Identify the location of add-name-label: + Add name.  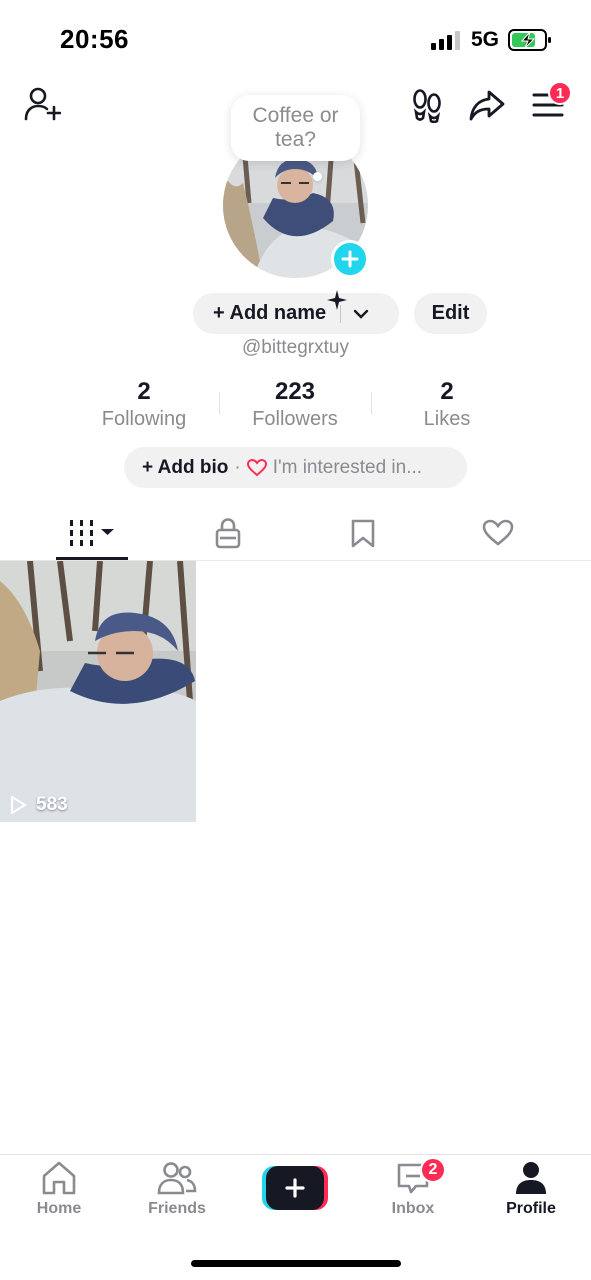
(270, 313).